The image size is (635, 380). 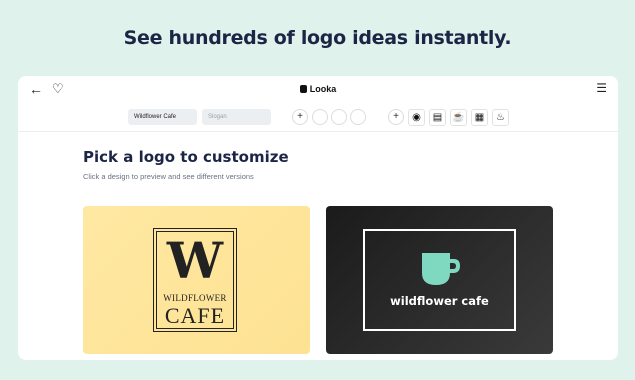 I want to click on logo-text-line2: CAFE, so click(x=195, y=315).